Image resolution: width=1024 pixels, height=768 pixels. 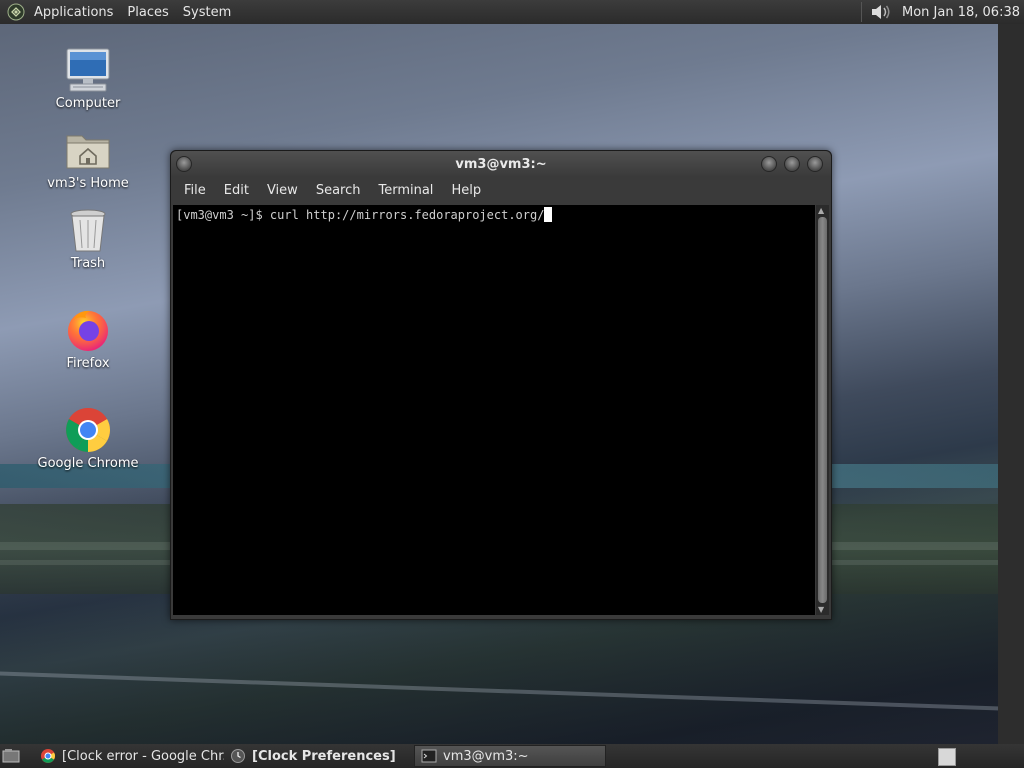 What do you see at coordinates (282, 190) in the screenshot?
I see `menu-view: View` at bounding box center [282, 190].